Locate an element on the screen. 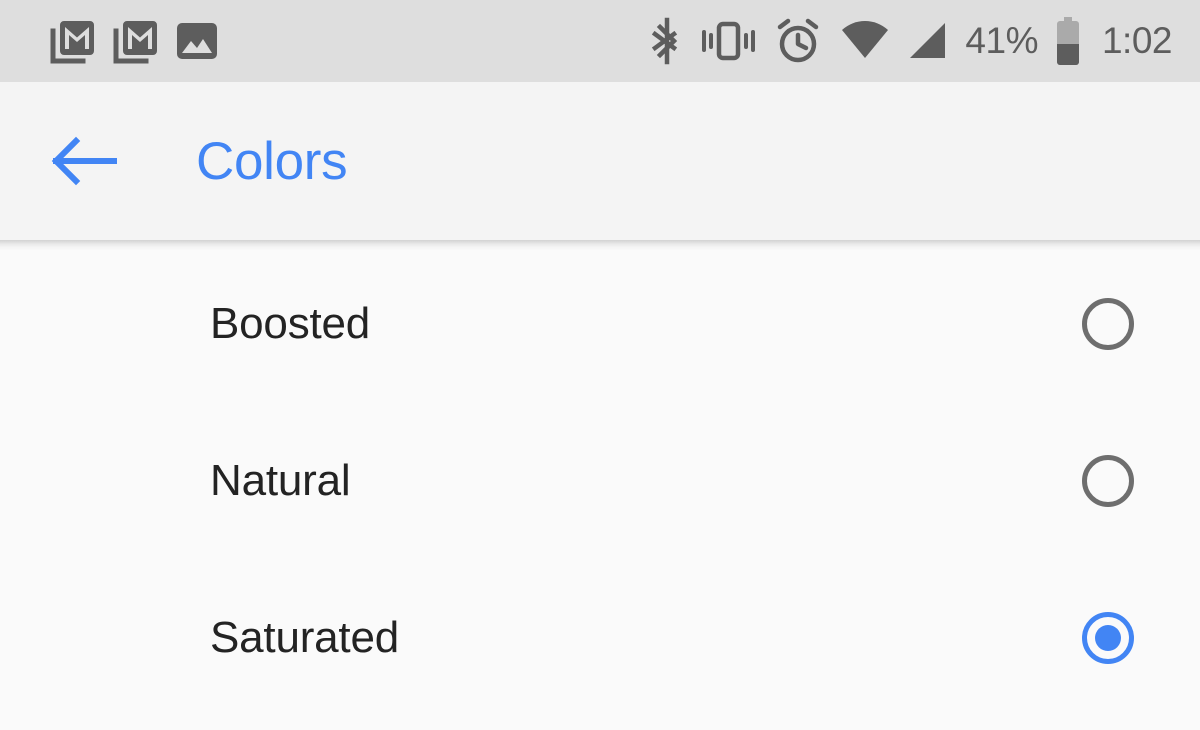 The image size is (1200, 730). page-title: Colors is located at coordinates (272, 161).